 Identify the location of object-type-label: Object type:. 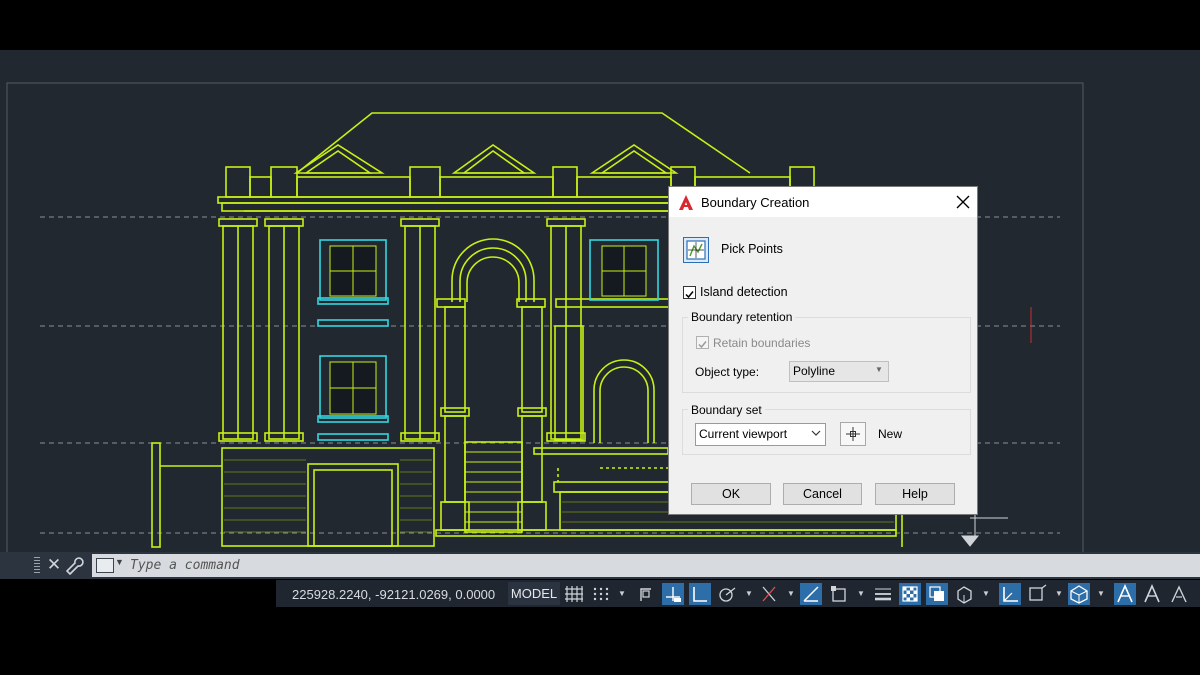
(727, 372).